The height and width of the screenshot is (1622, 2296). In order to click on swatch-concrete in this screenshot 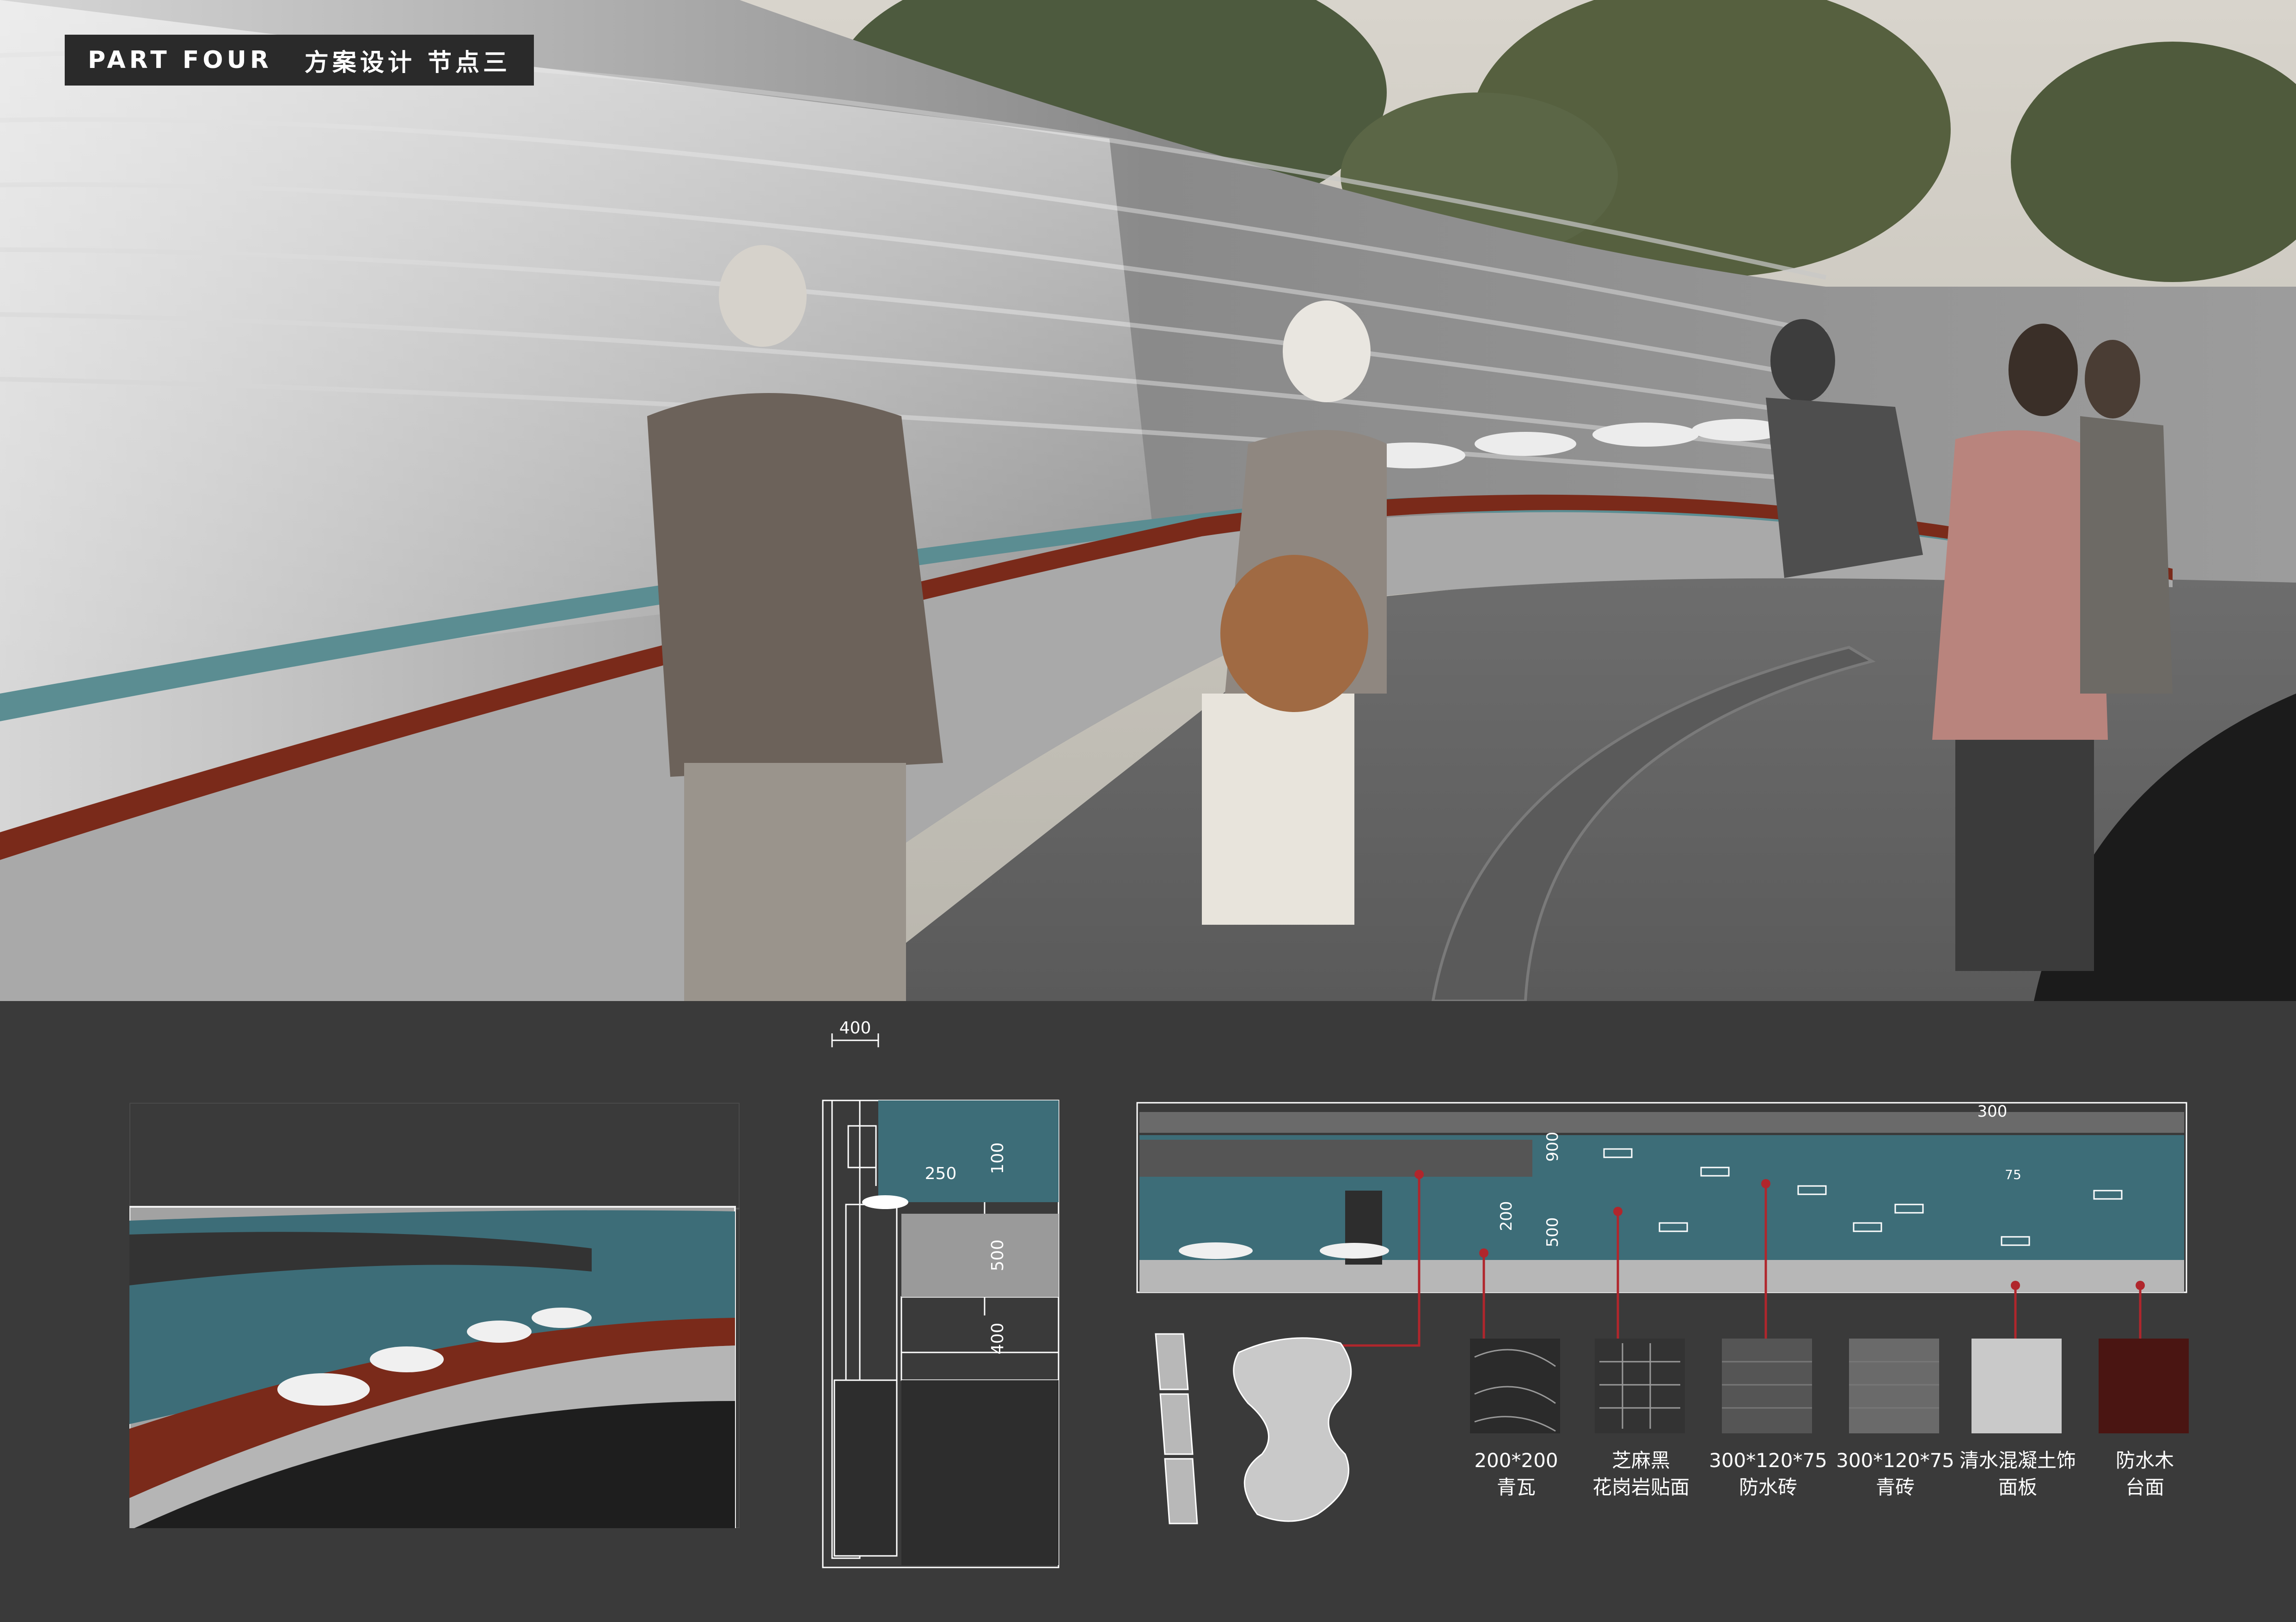, I will do `click(2016, 1386)`.